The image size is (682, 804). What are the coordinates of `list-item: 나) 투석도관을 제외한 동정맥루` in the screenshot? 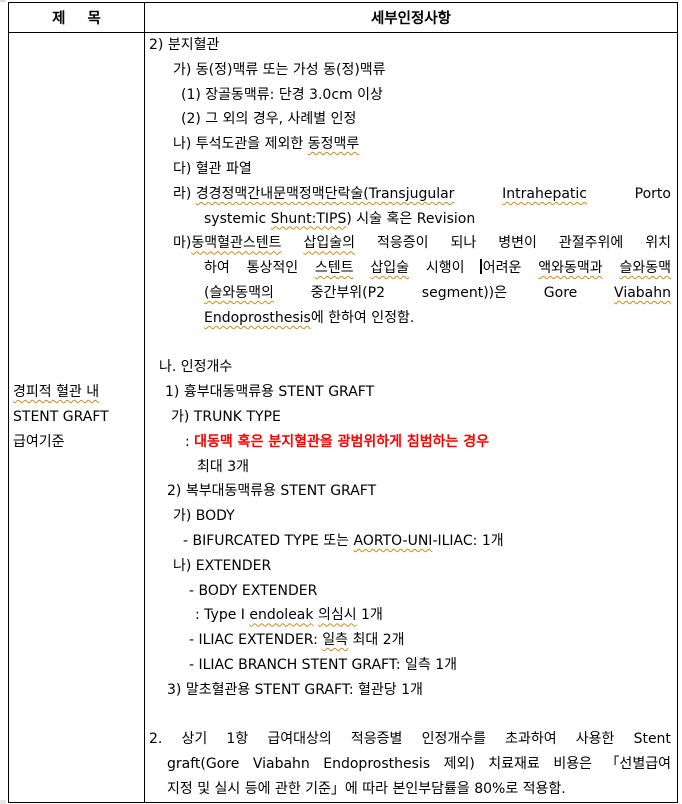 It's located at (410, 144).